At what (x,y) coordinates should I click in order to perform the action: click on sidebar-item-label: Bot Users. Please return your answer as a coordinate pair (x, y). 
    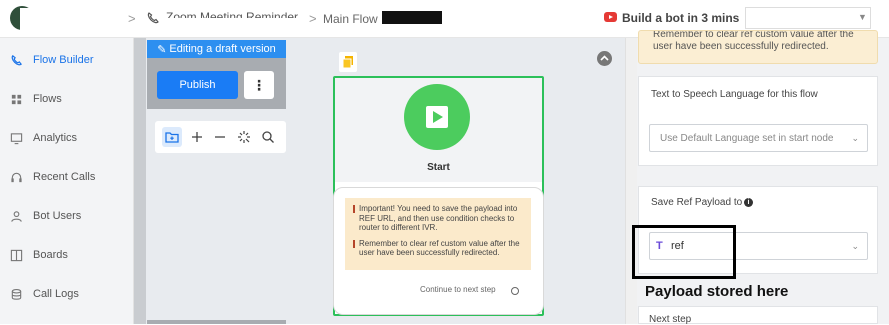
    Looking at the image, I should click on (57, 216).